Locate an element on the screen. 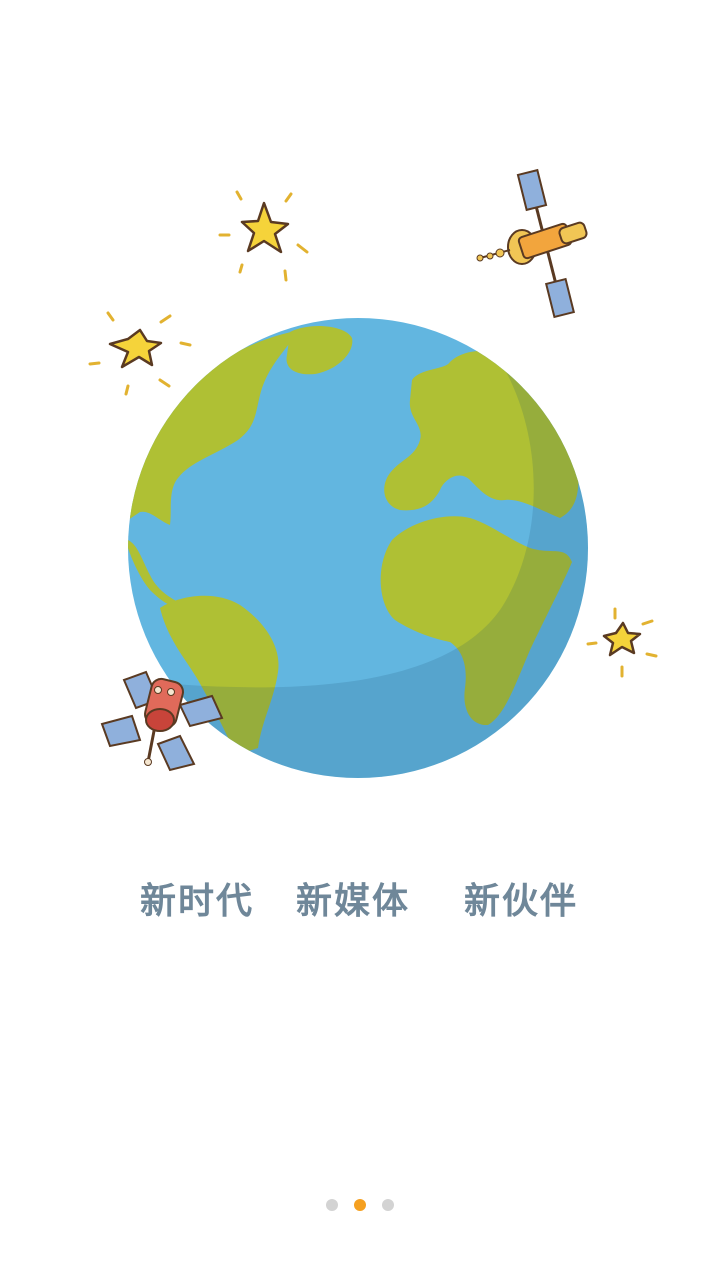 The height and width of the screenshot is (1280, 720). slogan-new-partner: 新伙伴 is located at coordinates (521, 901).